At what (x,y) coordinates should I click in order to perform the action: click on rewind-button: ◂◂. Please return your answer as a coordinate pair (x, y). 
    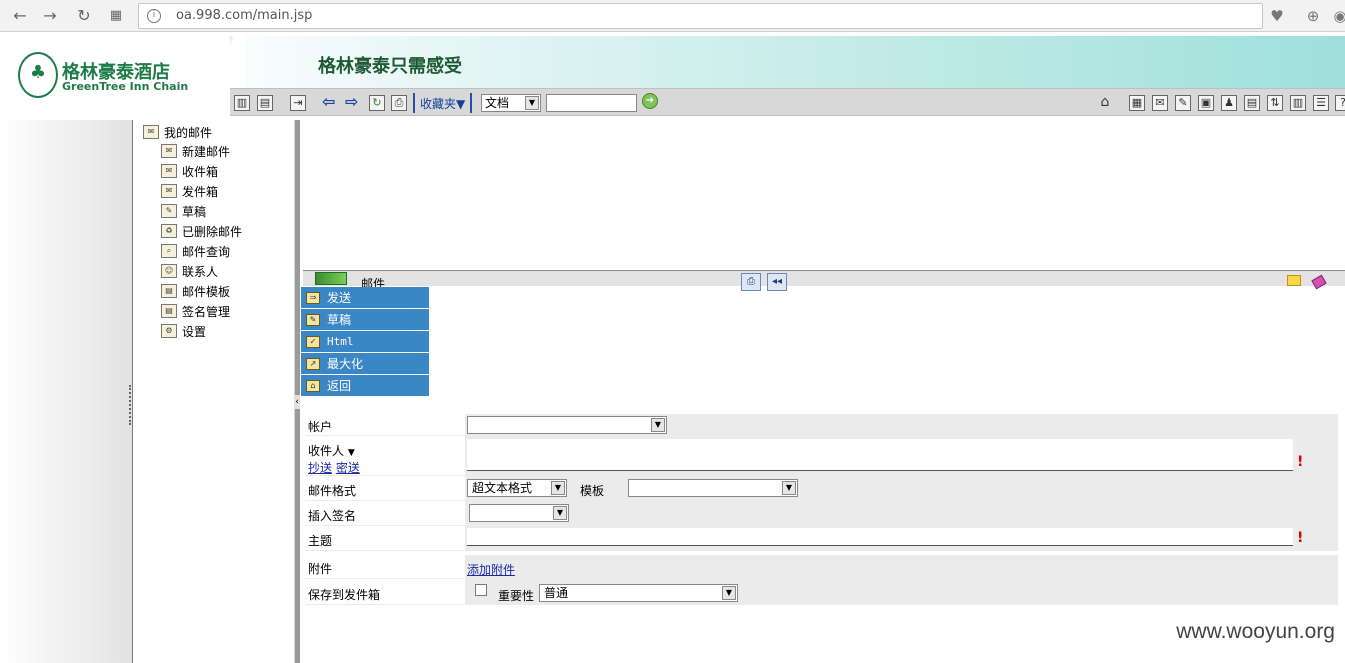
    Looking at the image, I should click on (777, 282).